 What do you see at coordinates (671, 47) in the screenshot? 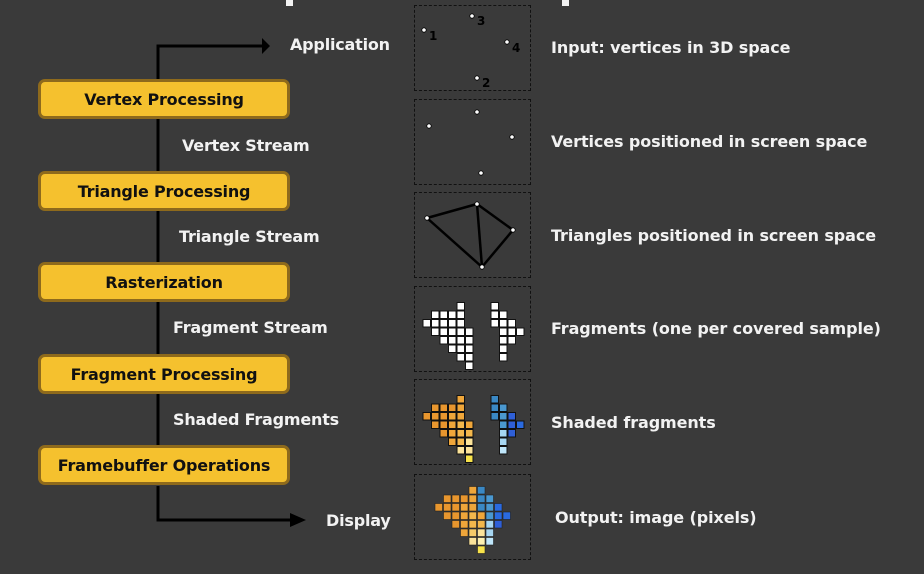
I see `description-input: Input: vertices in 3D space` at bounding box center [671, 47].